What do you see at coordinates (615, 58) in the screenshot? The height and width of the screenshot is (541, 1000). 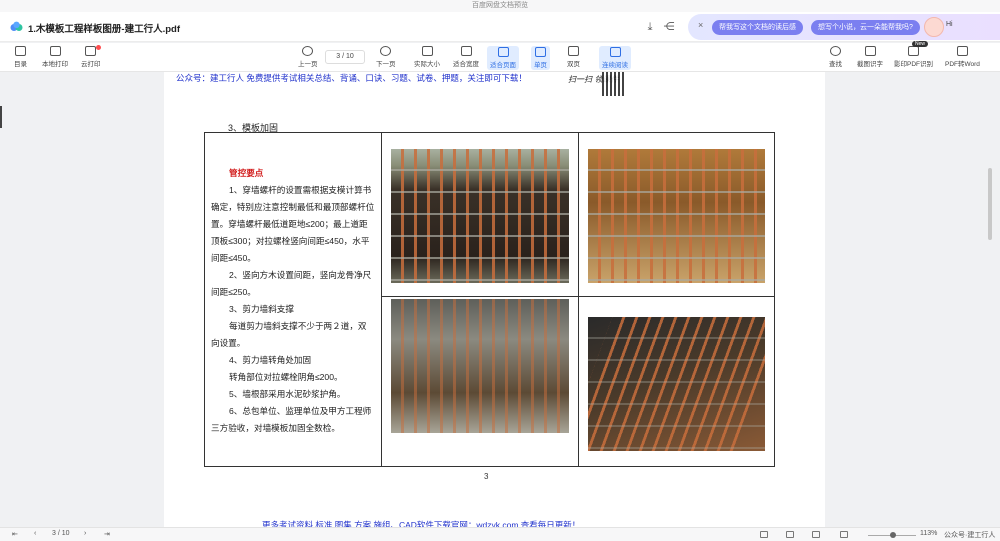 I see `continuous-read-button: 连续阅读` at bounding box center [615, 58].